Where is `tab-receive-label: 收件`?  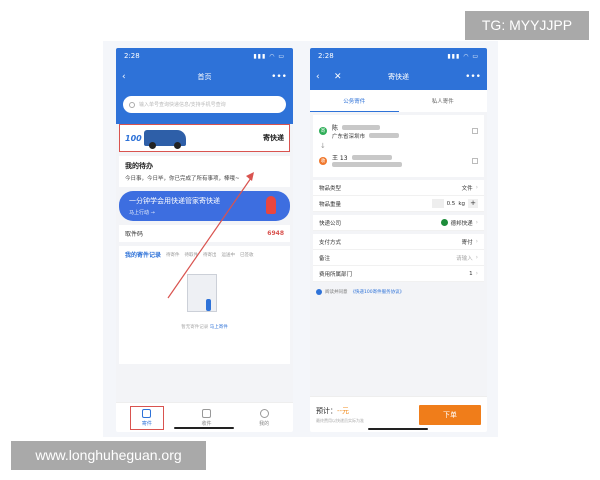
tab-receive-label: 收件 is located at coordinates (206, 423).